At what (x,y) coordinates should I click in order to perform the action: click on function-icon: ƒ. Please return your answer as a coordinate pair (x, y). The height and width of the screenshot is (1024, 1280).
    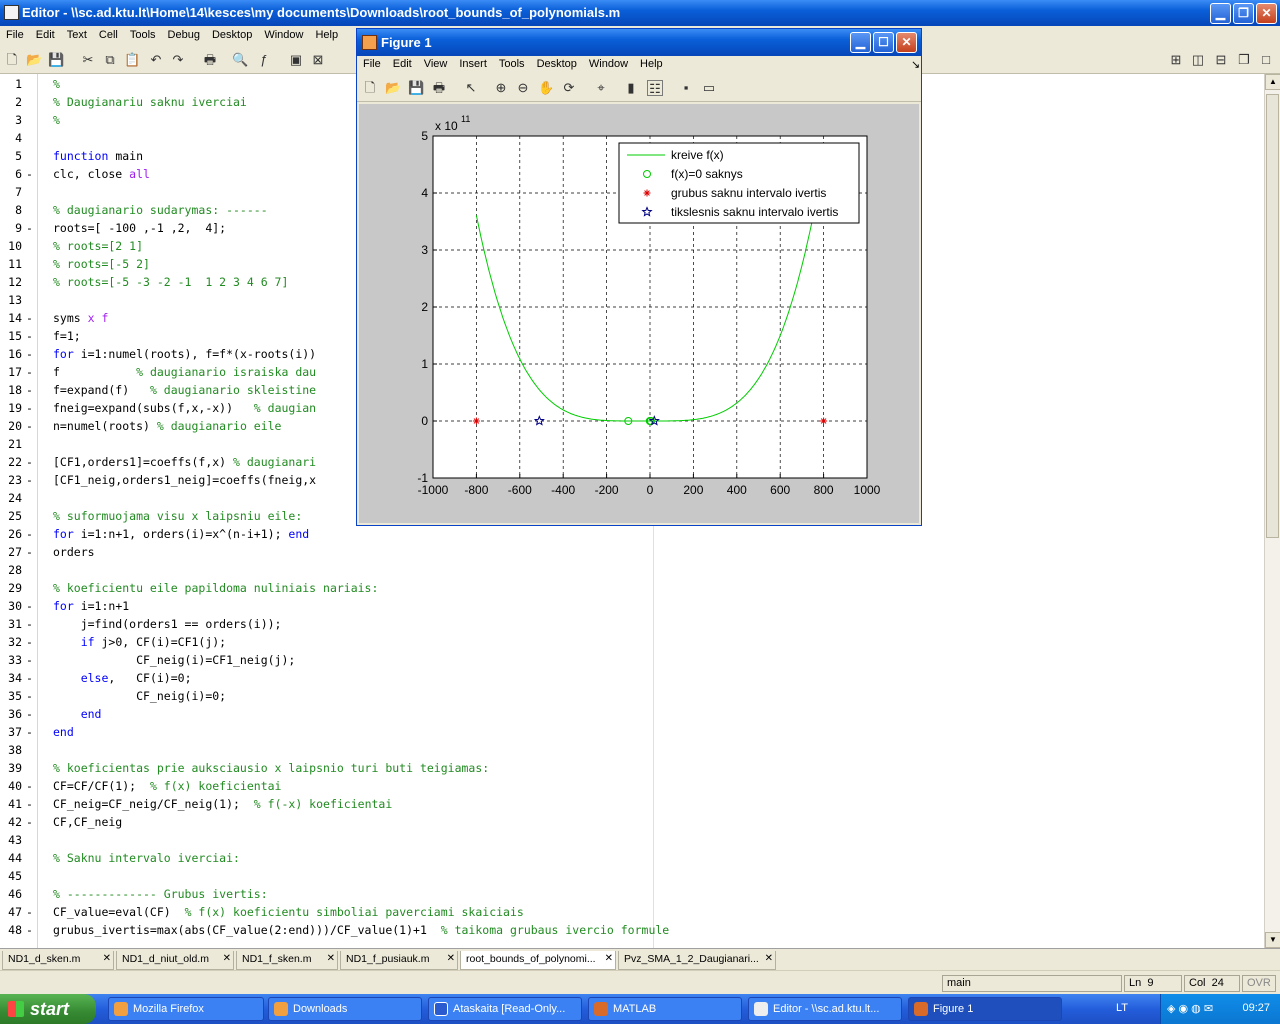
    Looking at the image, I should click on (264, 60).